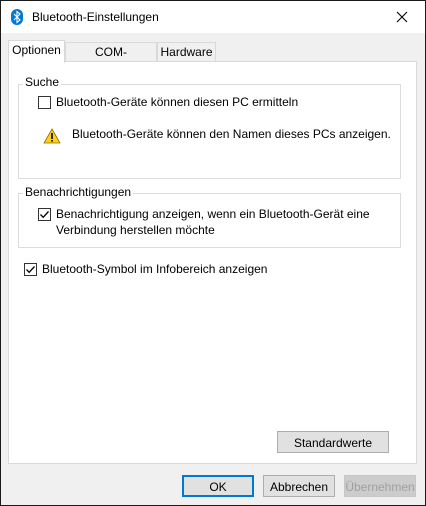 This screenshot has height=506, width=426. I want to click on window-title: Bluetooth-Einstellungen, so click(95, 17).